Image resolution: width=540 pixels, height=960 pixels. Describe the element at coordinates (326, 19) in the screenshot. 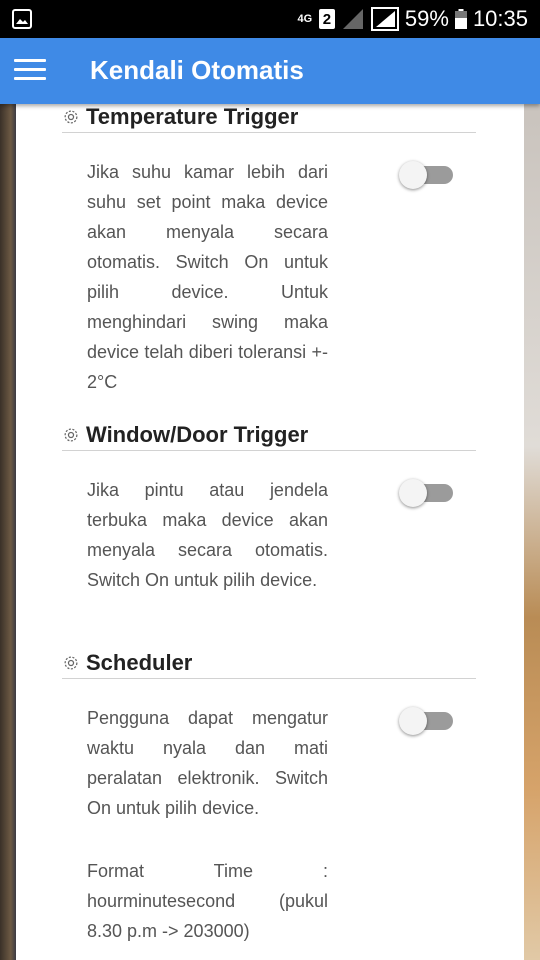

I see `sim-slot-indicator: 2` at that location.